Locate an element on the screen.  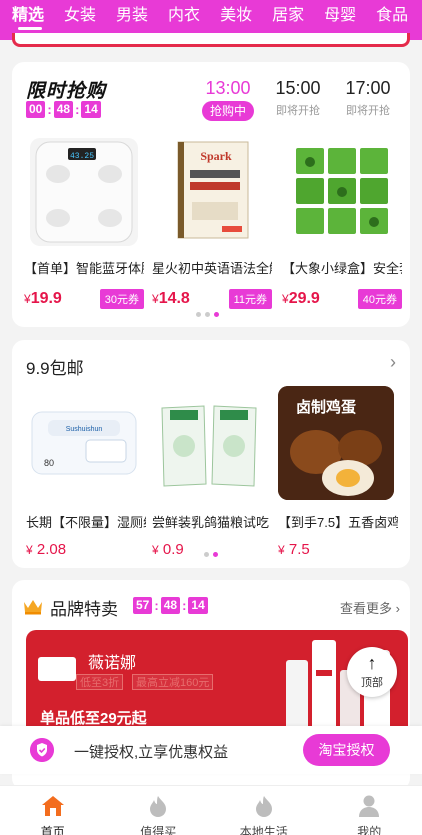
flash-sale-title: 限时抢购 is located at coordinates (66, 91).